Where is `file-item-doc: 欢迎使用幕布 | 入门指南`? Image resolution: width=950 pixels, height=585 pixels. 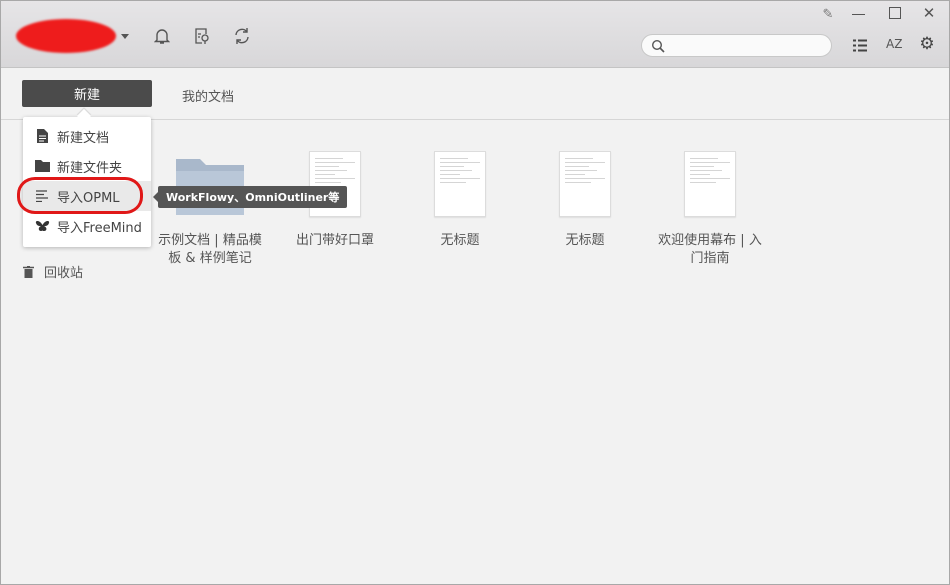
file-item-doc: 欢迎使用幕布 | 入门指南 is located at coordinates (710, 209).